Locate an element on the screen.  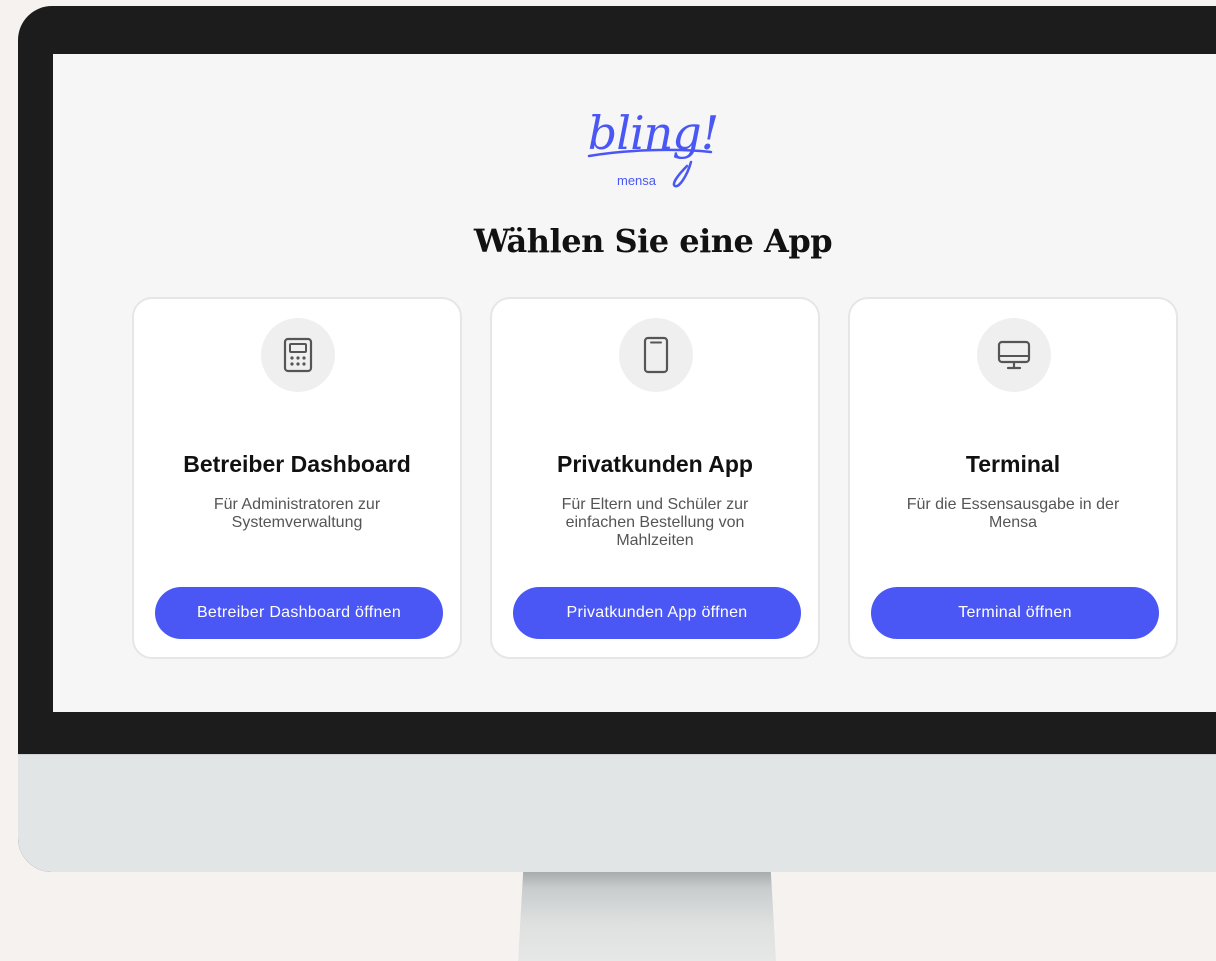
calculator-icon is located at coordinates (298, 355).